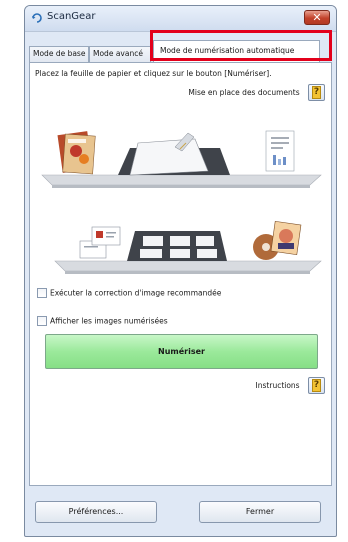 The width and height of the screenshot is (348, 542). I want to click on instructions-row: Instructions ?, so click(290, 385).